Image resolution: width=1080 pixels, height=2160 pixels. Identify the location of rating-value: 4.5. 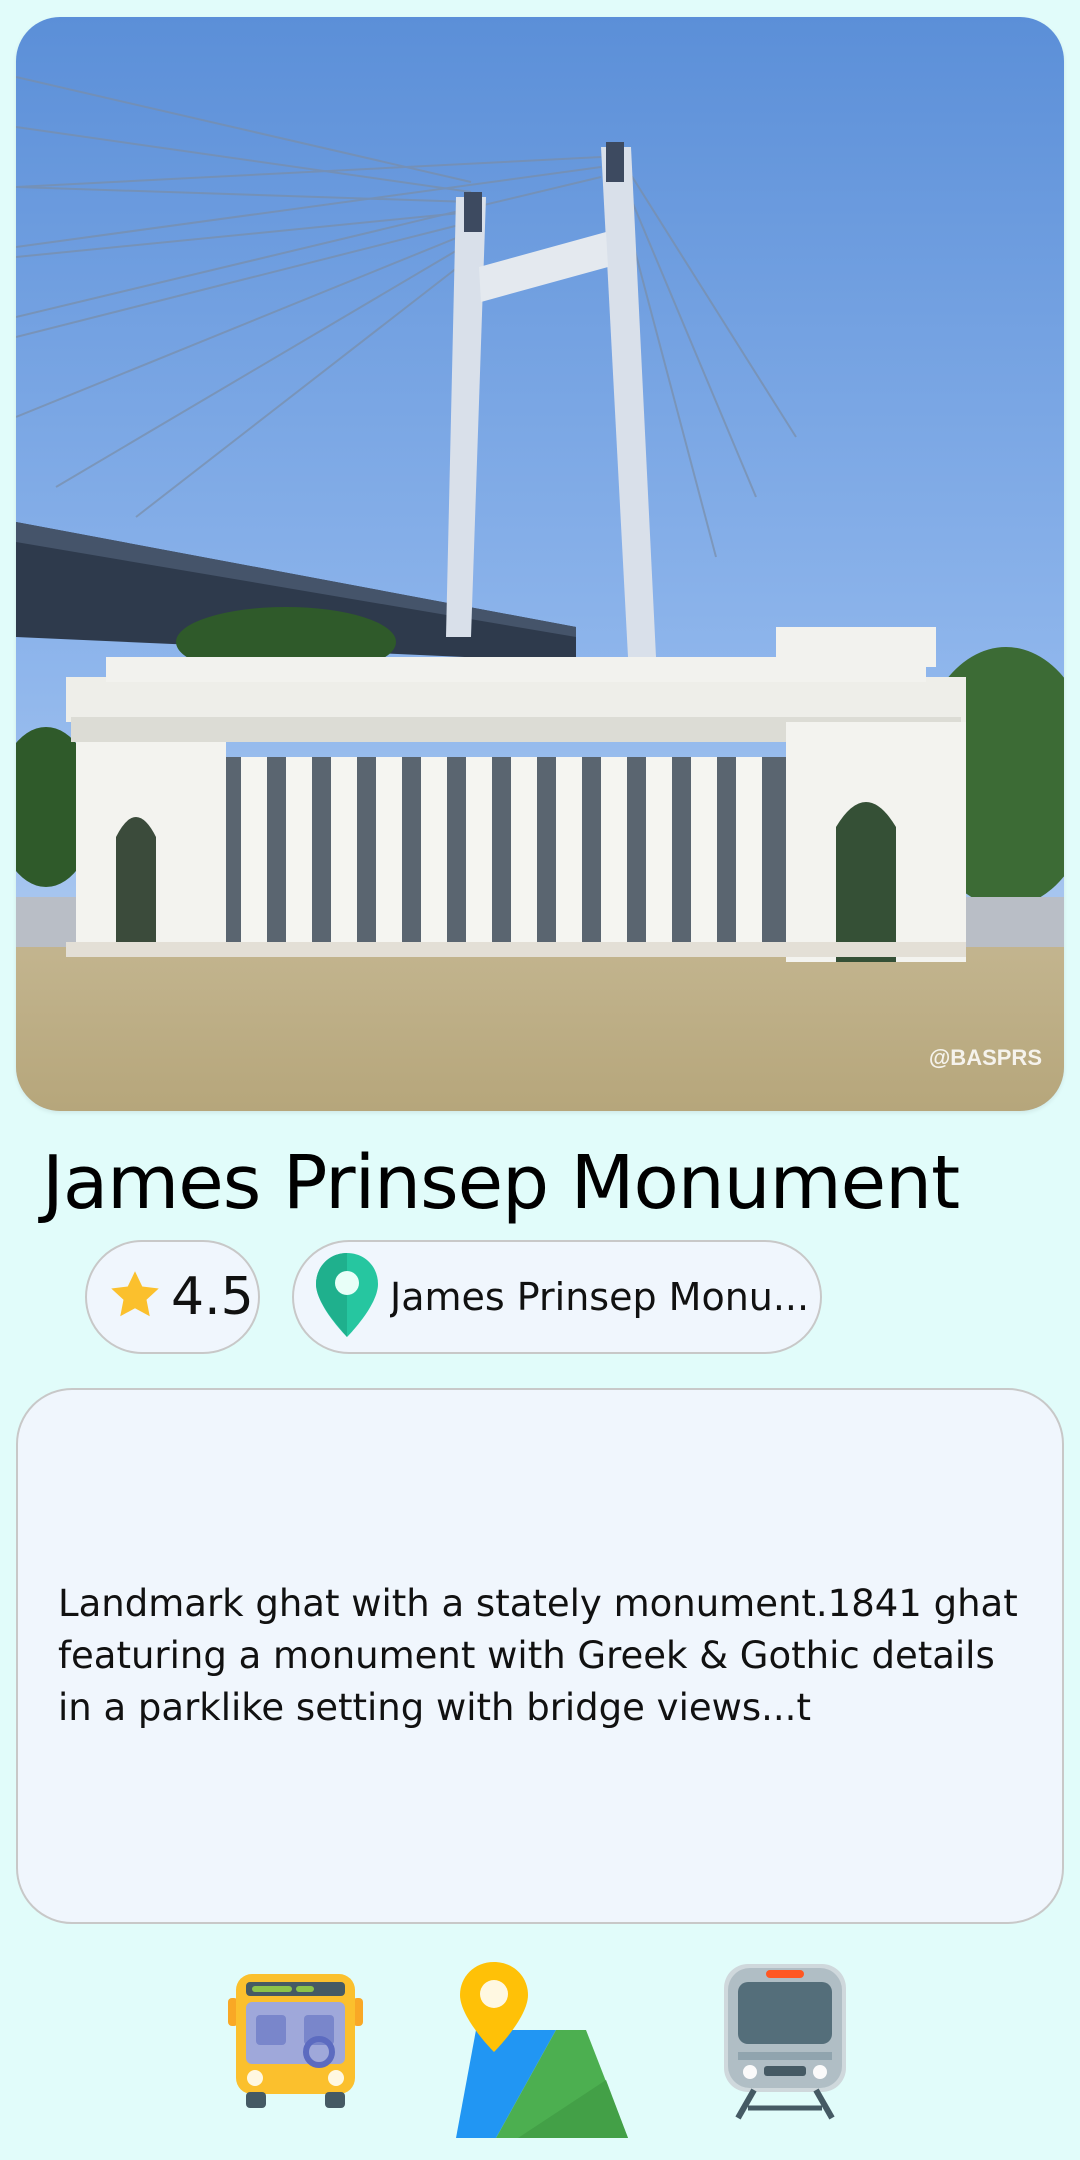
(212, 1297).